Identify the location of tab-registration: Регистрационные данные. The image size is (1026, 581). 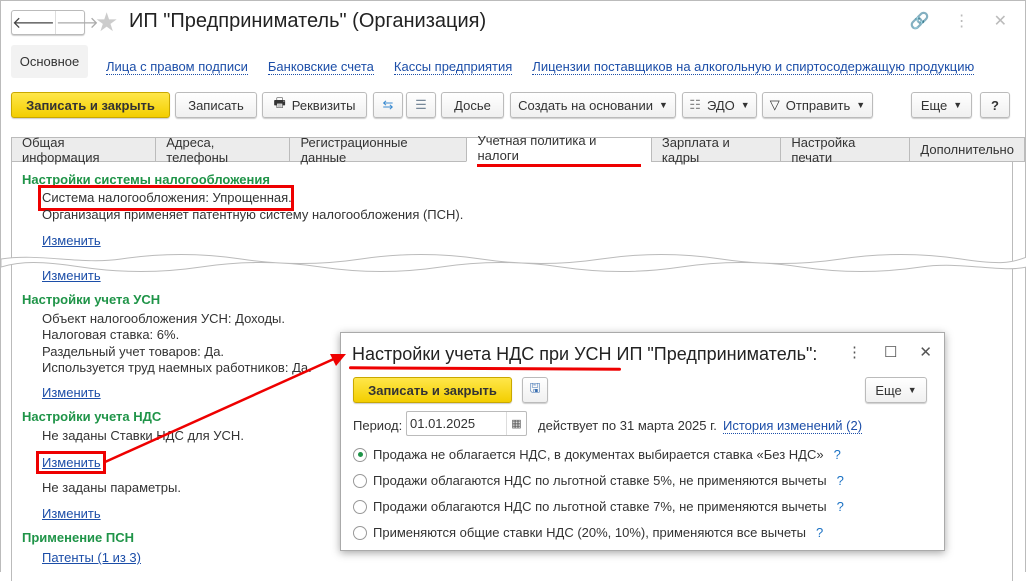
(378, 150).